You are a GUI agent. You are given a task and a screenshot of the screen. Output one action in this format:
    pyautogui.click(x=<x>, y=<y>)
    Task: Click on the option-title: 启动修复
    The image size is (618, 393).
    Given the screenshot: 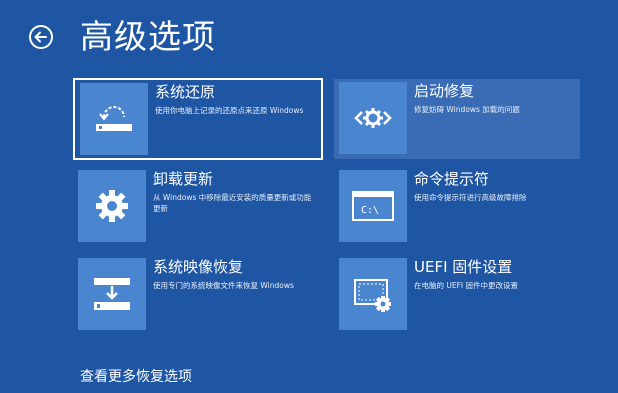 What is the action you would take?
    pyautogui.click(x=444, y=91)
    